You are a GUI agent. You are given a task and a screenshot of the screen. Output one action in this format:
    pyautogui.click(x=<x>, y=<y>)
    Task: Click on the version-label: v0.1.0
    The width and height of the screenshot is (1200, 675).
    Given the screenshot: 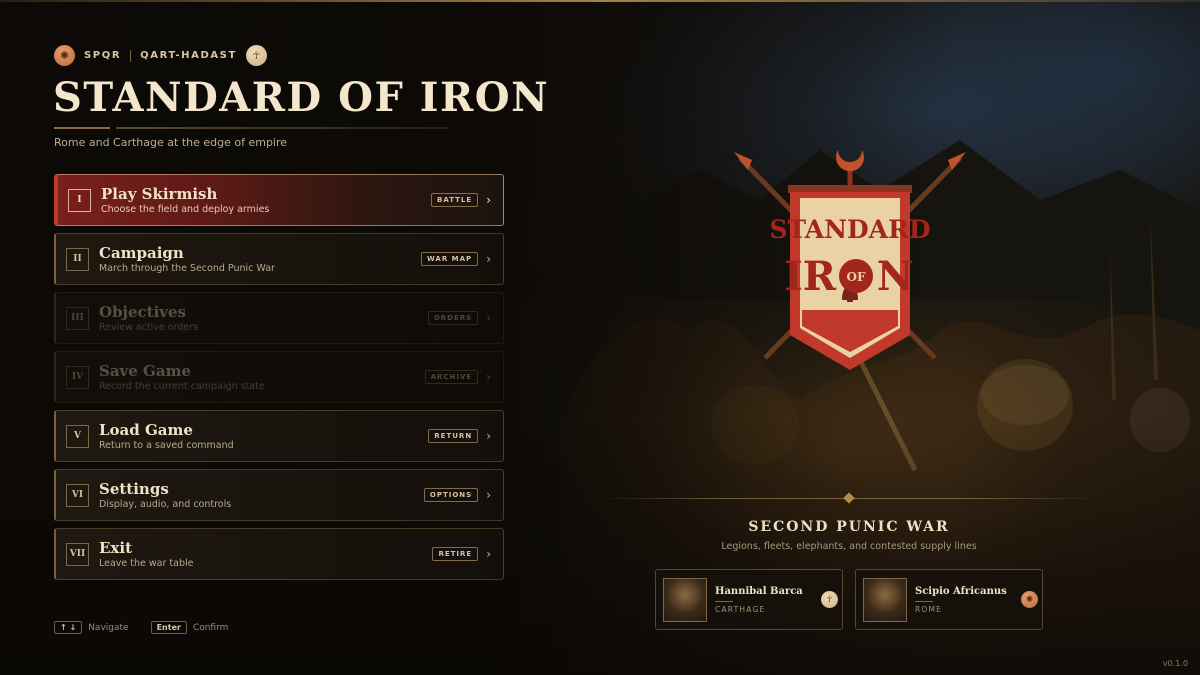 What is the action you would take?
    pyautogui.click(x=1175, y=663)
    